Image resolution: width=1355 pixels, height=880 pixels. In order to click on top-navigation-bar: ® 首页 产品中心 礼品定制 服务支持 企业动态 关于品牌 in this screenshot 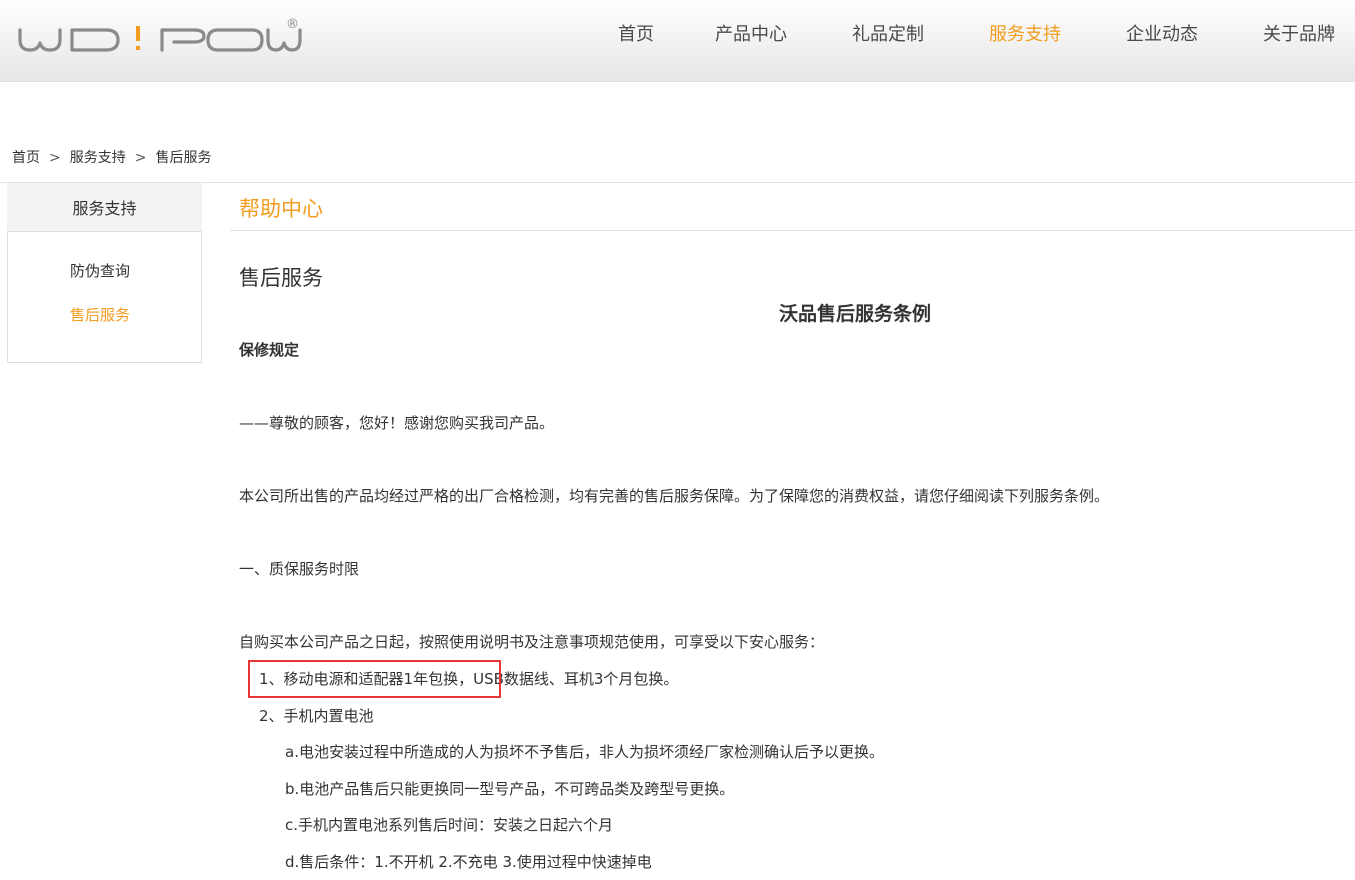, I will do `click(677, 41)`.